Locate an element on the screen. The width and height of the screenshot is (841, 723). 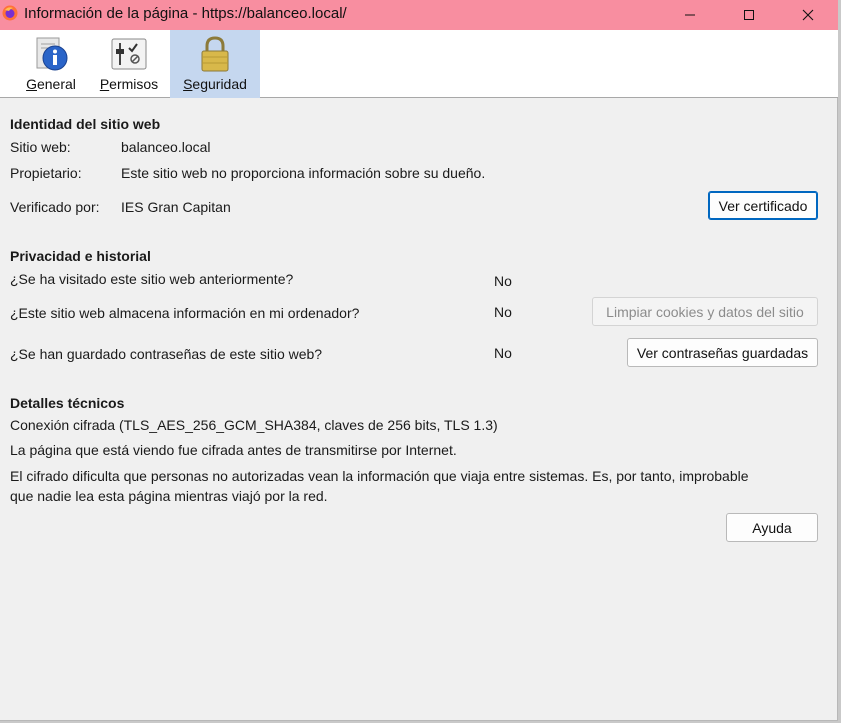
tab-general-label: General is located at coordinates (51, 84).